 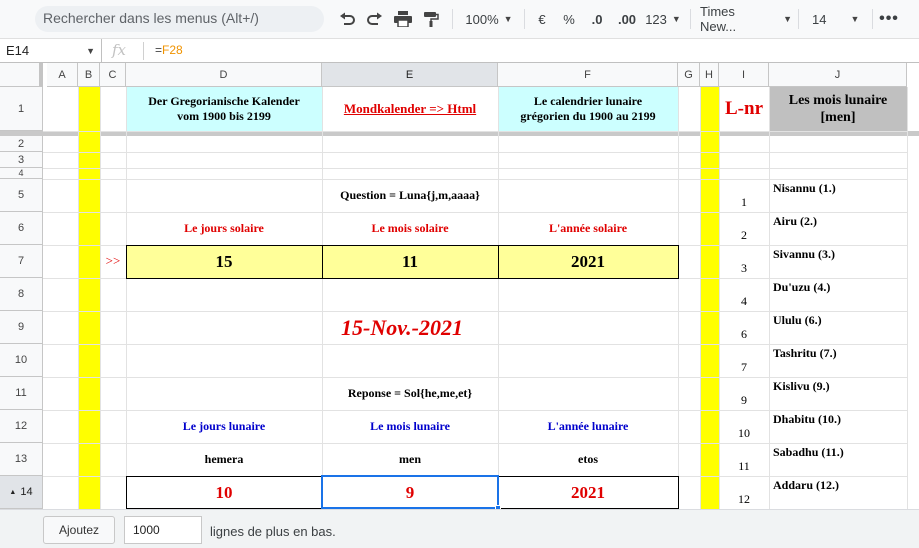 What do you see at coordinates (744, 459) in the screenshot?
I see `cell-i13: 11` at bounding box center [744, 459].